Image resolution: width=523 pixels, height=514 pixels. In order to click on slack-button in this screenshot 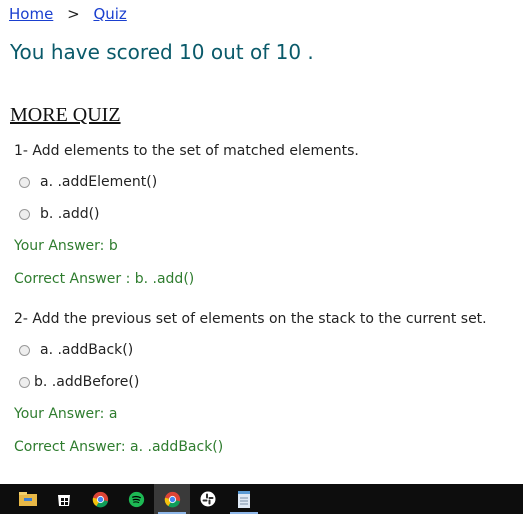, I will do `click(208, 499)`.